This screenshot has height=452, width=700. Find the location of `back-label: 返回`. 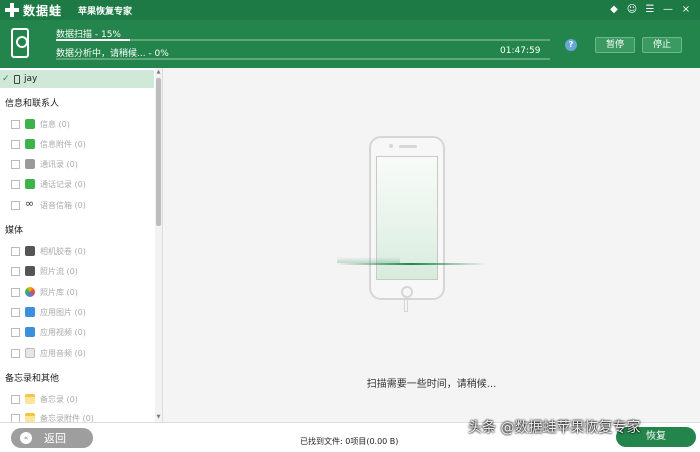

back-label: 返回 is located at coordinates (55, 438).